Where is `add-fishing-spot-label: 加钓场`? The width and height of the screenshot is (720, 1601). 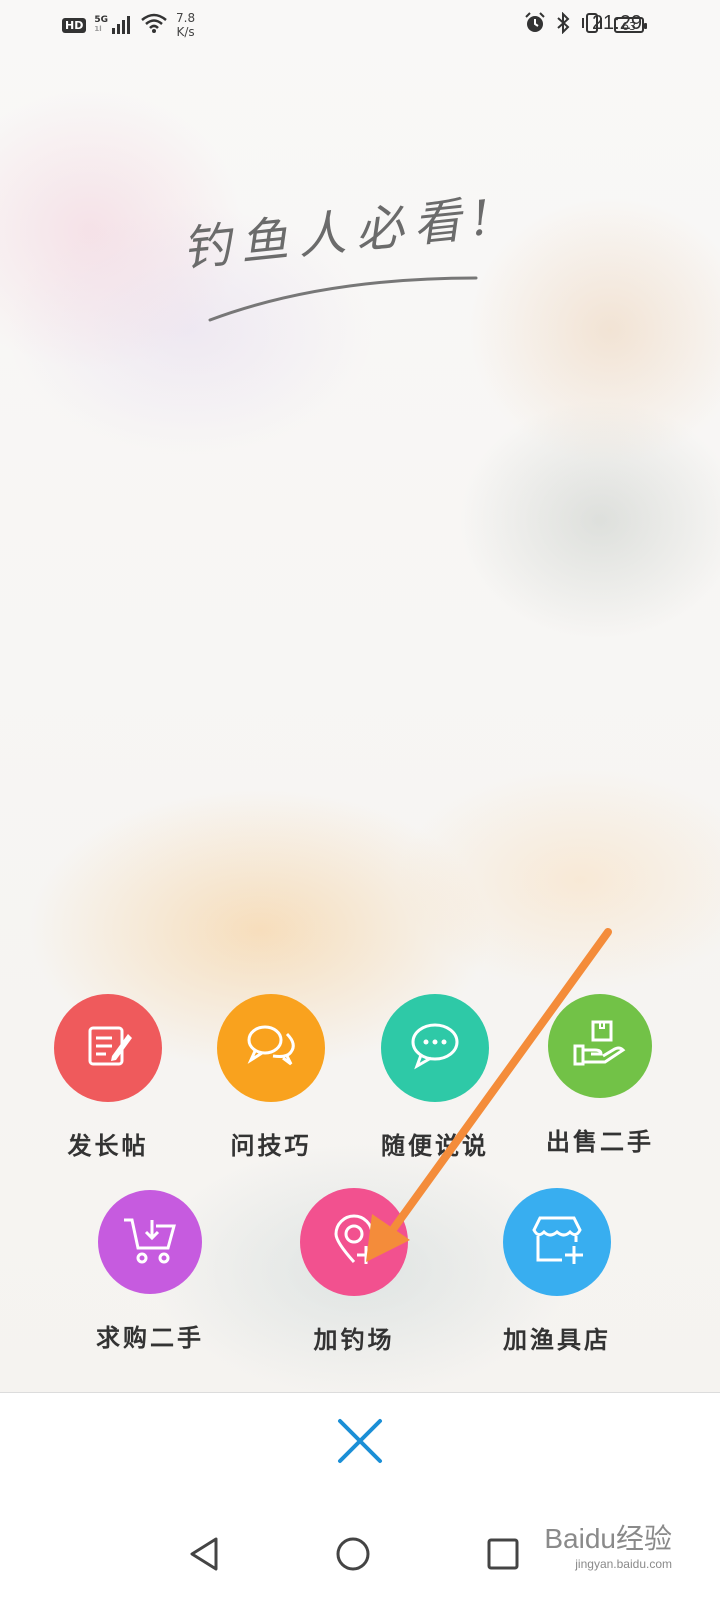 add-fishing-spot-label: 加钓场 is located at coordinates (354, 1339).